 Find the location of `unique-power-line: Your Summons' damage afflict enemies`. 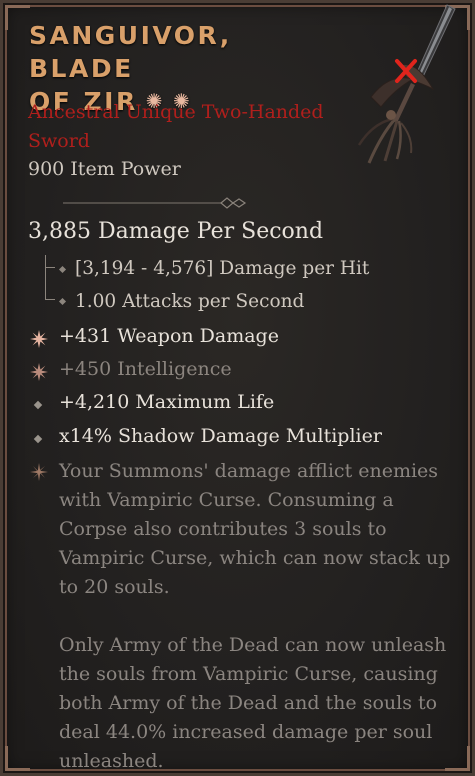

unique-power-line: Your Summons' damage afflict enemies is located at coordinates (249, 471).